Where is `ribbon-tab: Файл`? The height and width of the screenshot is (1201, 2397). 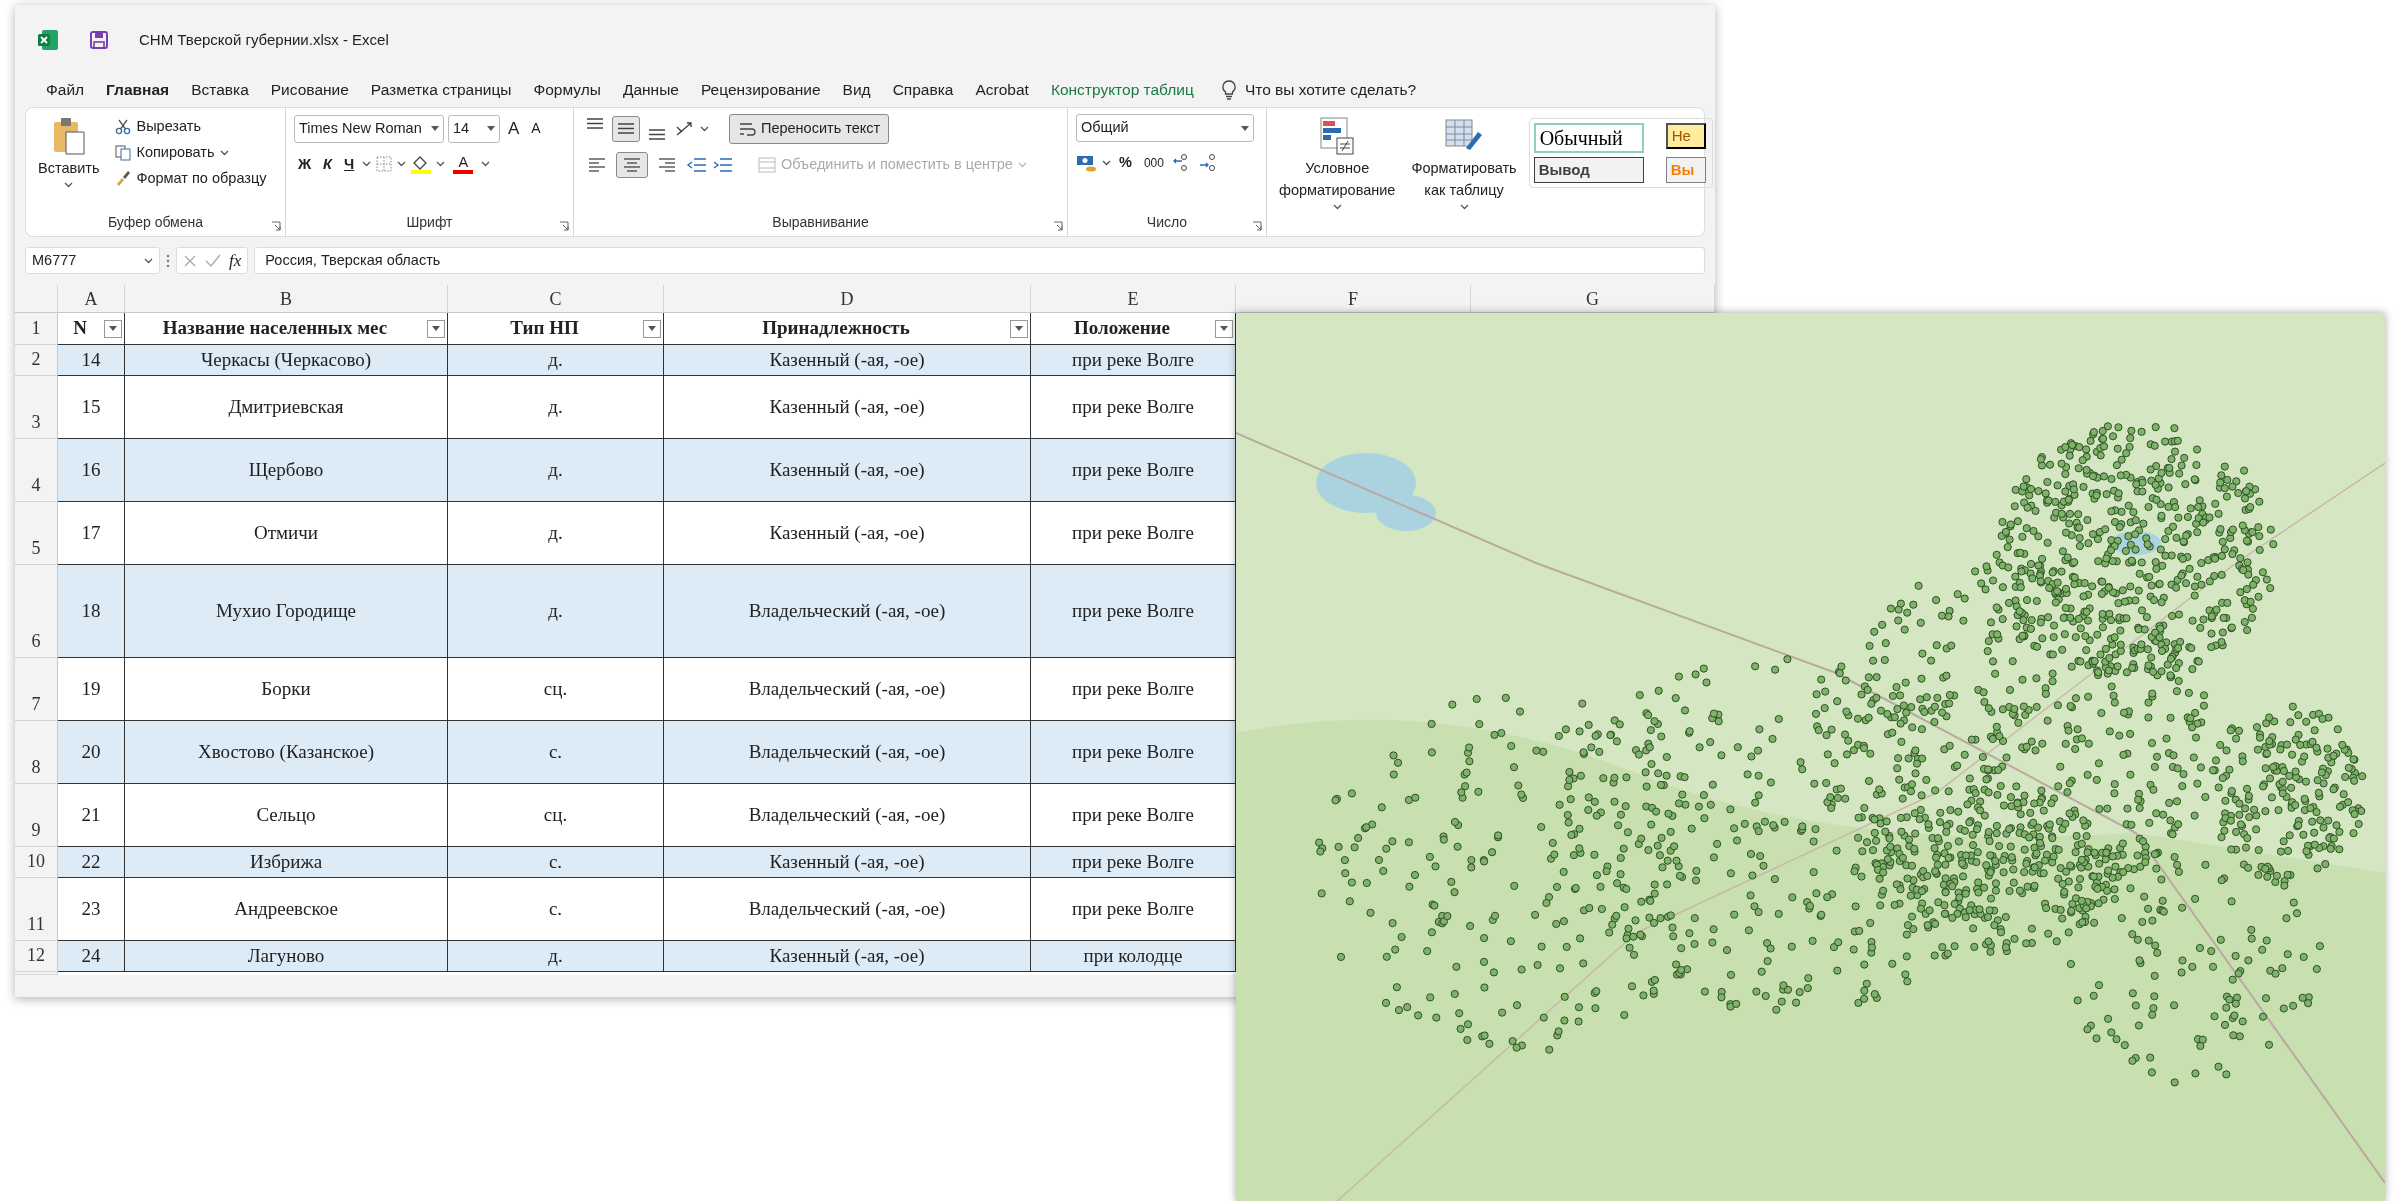 ribbon-tab: Файл is located at coordinates (65, 90).